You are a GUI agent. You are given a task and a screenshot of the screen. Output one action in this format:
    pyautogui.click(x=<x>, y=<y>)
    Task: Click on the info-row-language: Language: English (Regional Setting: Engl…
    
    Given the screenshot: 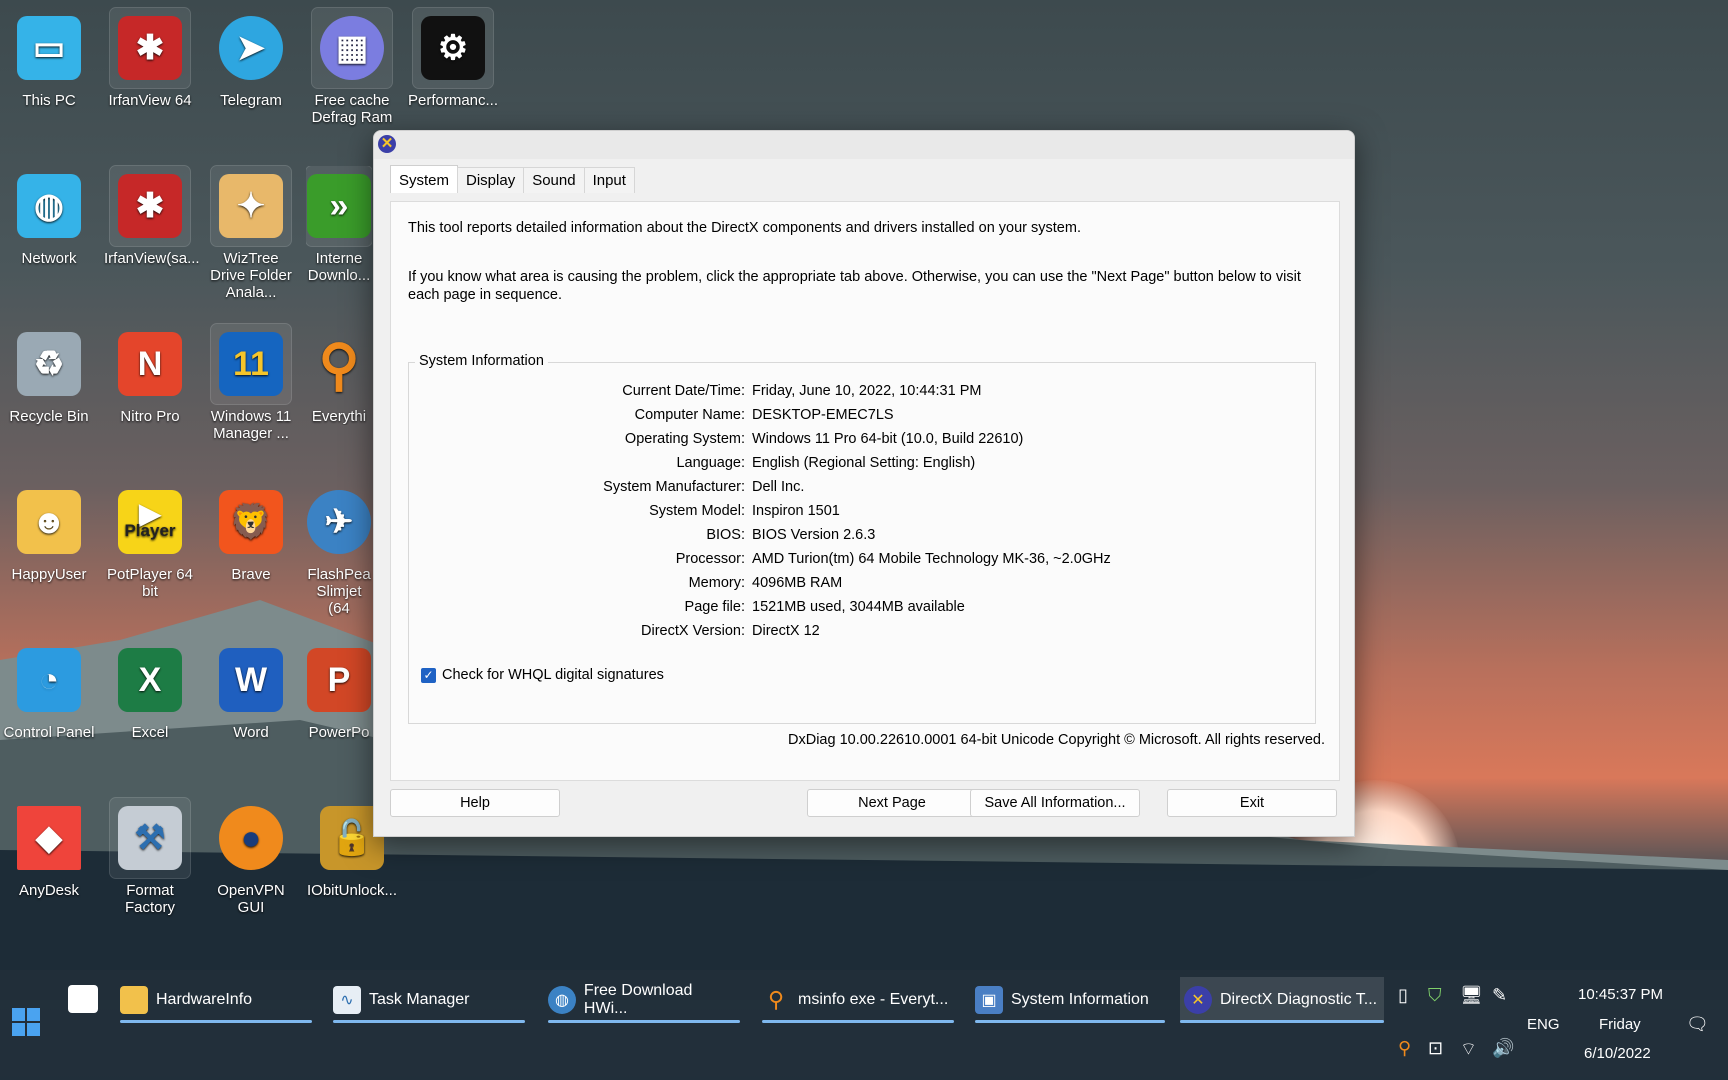 What is the action you would take?
    pyautogui.click(x=826, y=463)
    